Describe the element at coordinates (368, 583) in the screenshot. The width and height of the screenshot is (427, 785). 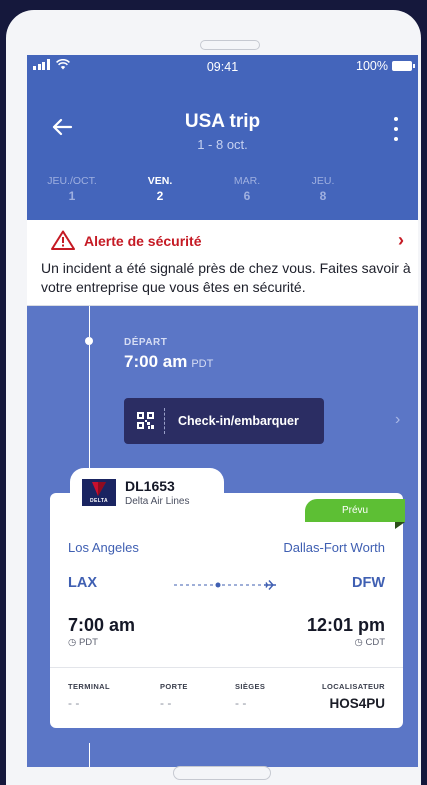
I see `destination-code: DFW` at that location.